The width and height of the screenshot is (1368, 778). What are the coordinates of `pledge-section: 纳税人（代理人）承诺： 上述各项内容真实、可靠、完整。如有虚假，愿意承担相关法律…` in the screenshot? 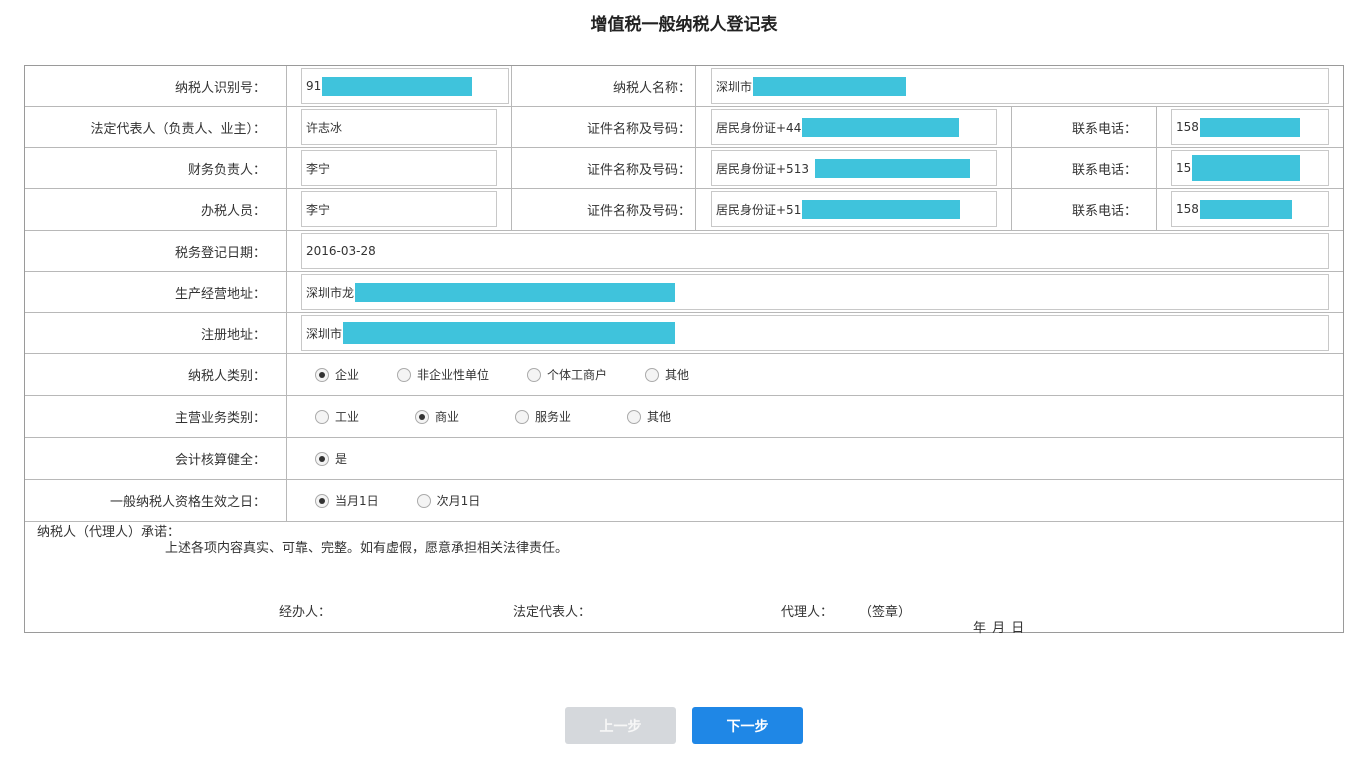 It's located at (684, 578).